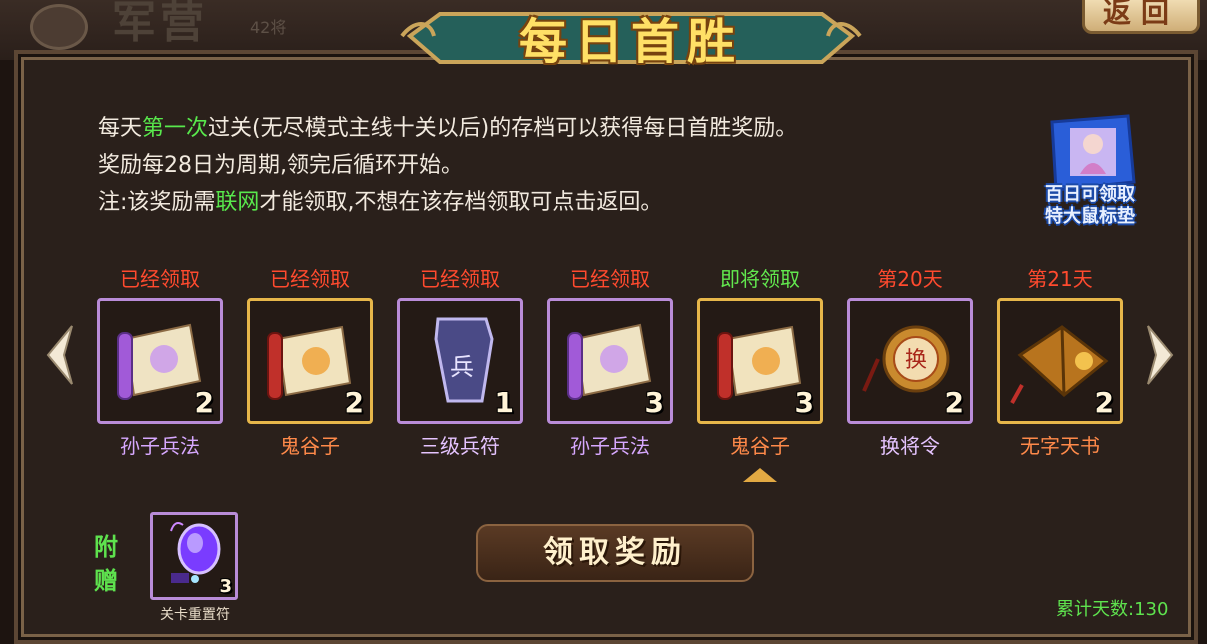 The image size is (1207, 644). I want to click on svg-text: 换, so click(916, 360).